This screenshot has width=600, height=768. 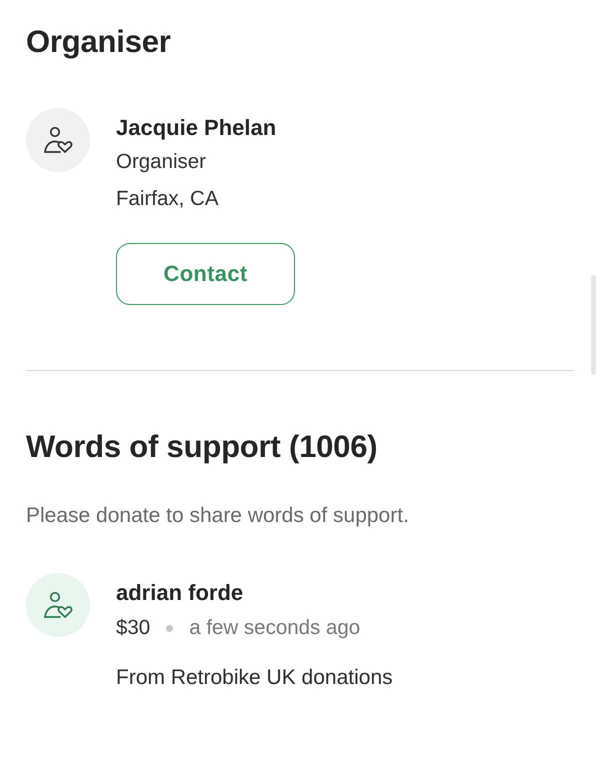 I want to click on organiser-location: Fairfax, CA, so click(x=167, y=199).